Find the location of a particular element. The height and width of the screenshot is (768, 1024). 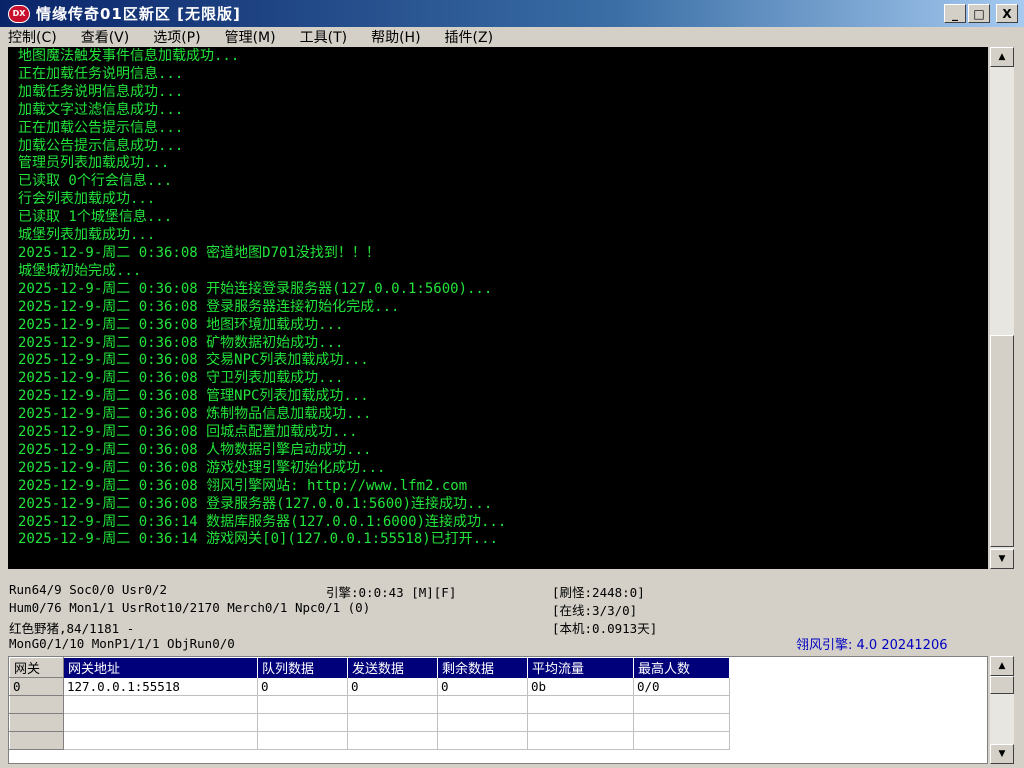

table-row: 0 127.0.0.1:55518 0 0 0 0b 0/0 is located at coordinates (369, 686).